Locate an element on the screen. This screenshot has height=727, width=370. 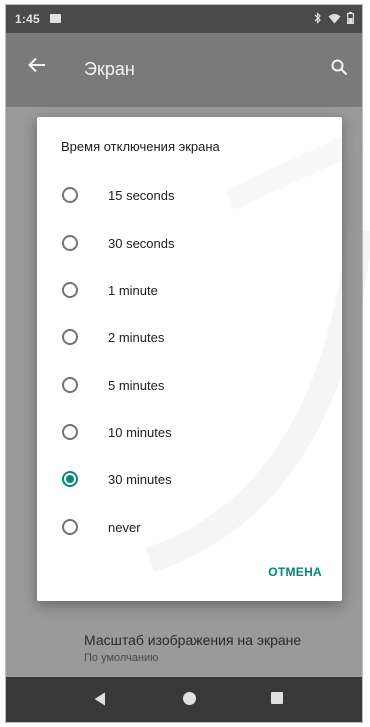
option-30-seconds: 30 seconds is located at coordinates (189, 246).